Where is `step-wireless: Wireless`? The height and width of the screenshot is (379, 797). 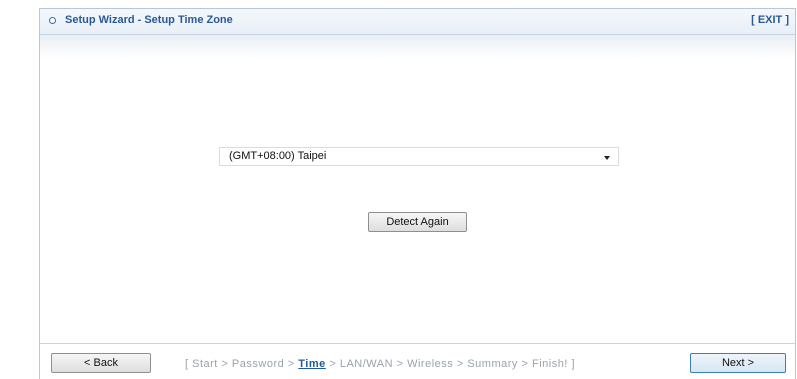 step-wireless: Wireless is located at coordinates (430, 364).